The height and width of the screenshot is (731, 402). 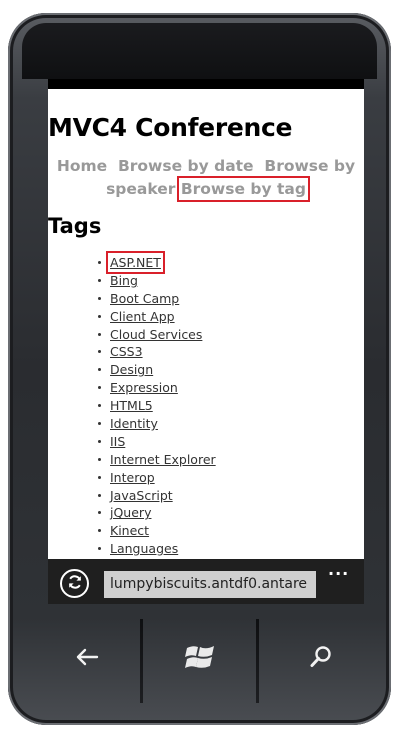 I want to click on tag-link: Design, so click(x=131, y=369).